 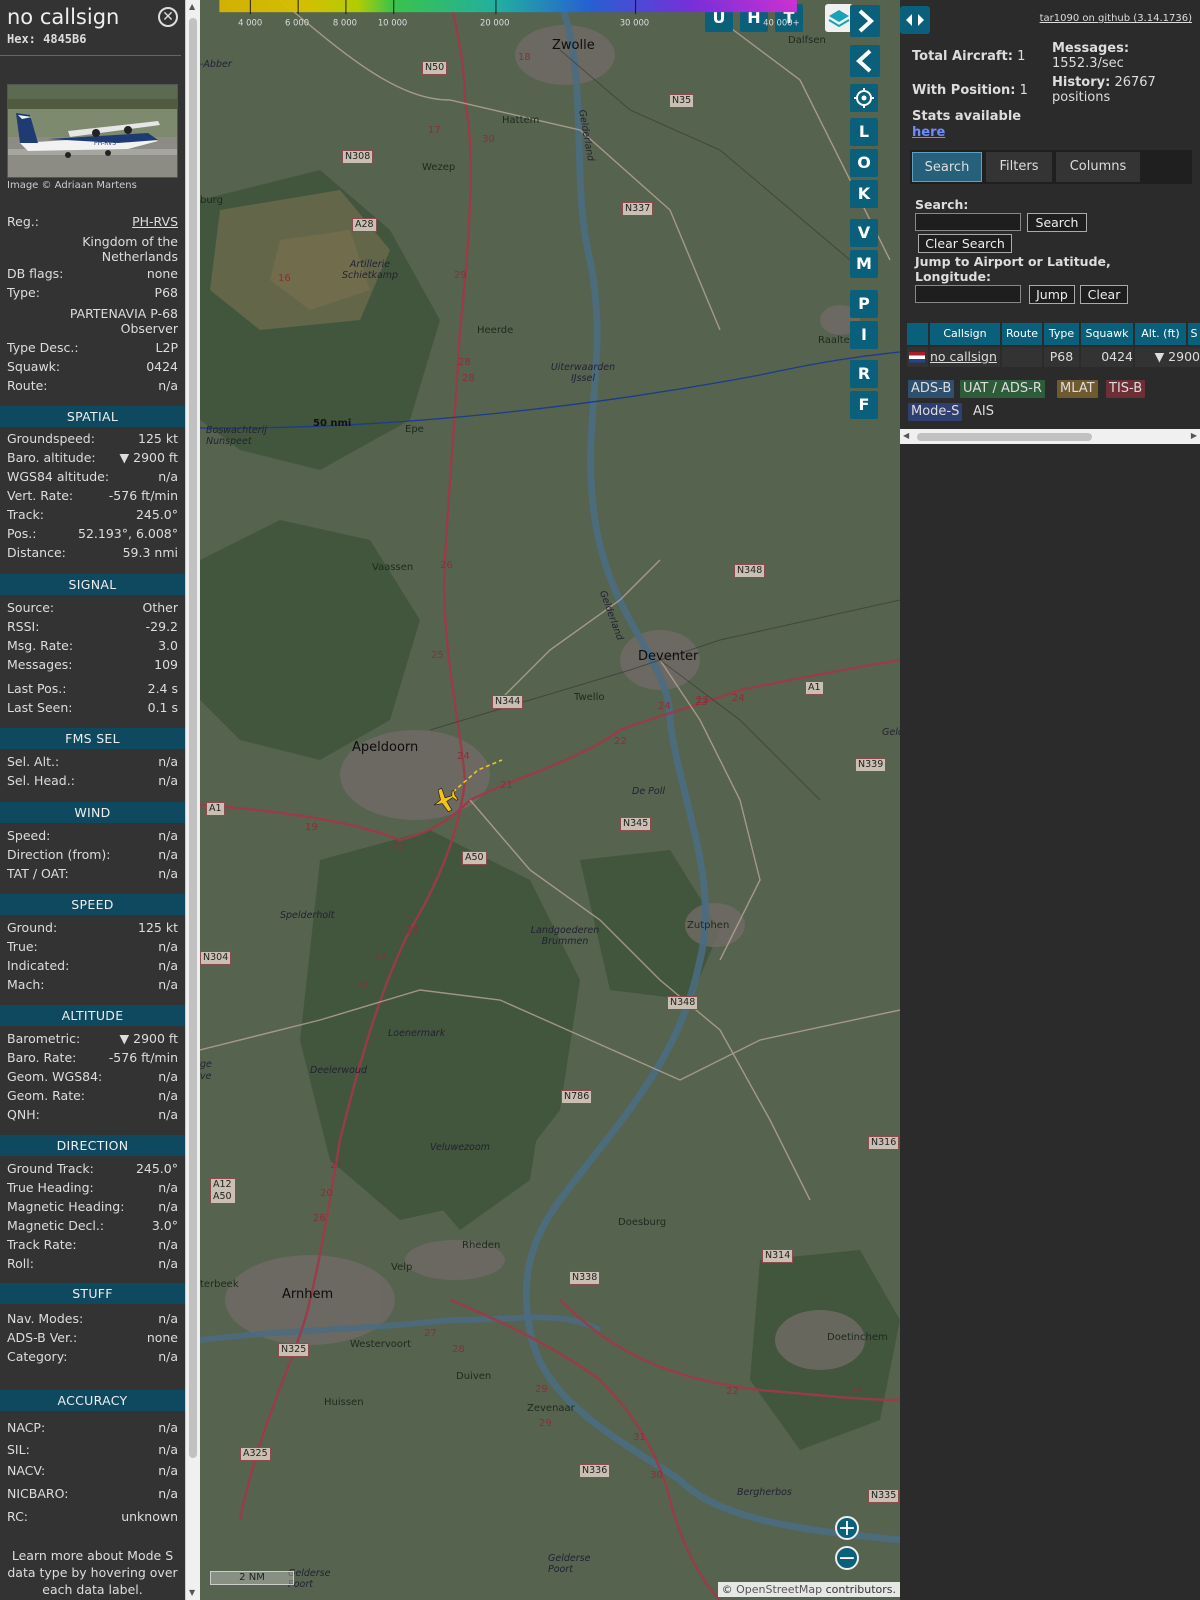 I want to click on table-header: Type, so click(x=1061, y=334).